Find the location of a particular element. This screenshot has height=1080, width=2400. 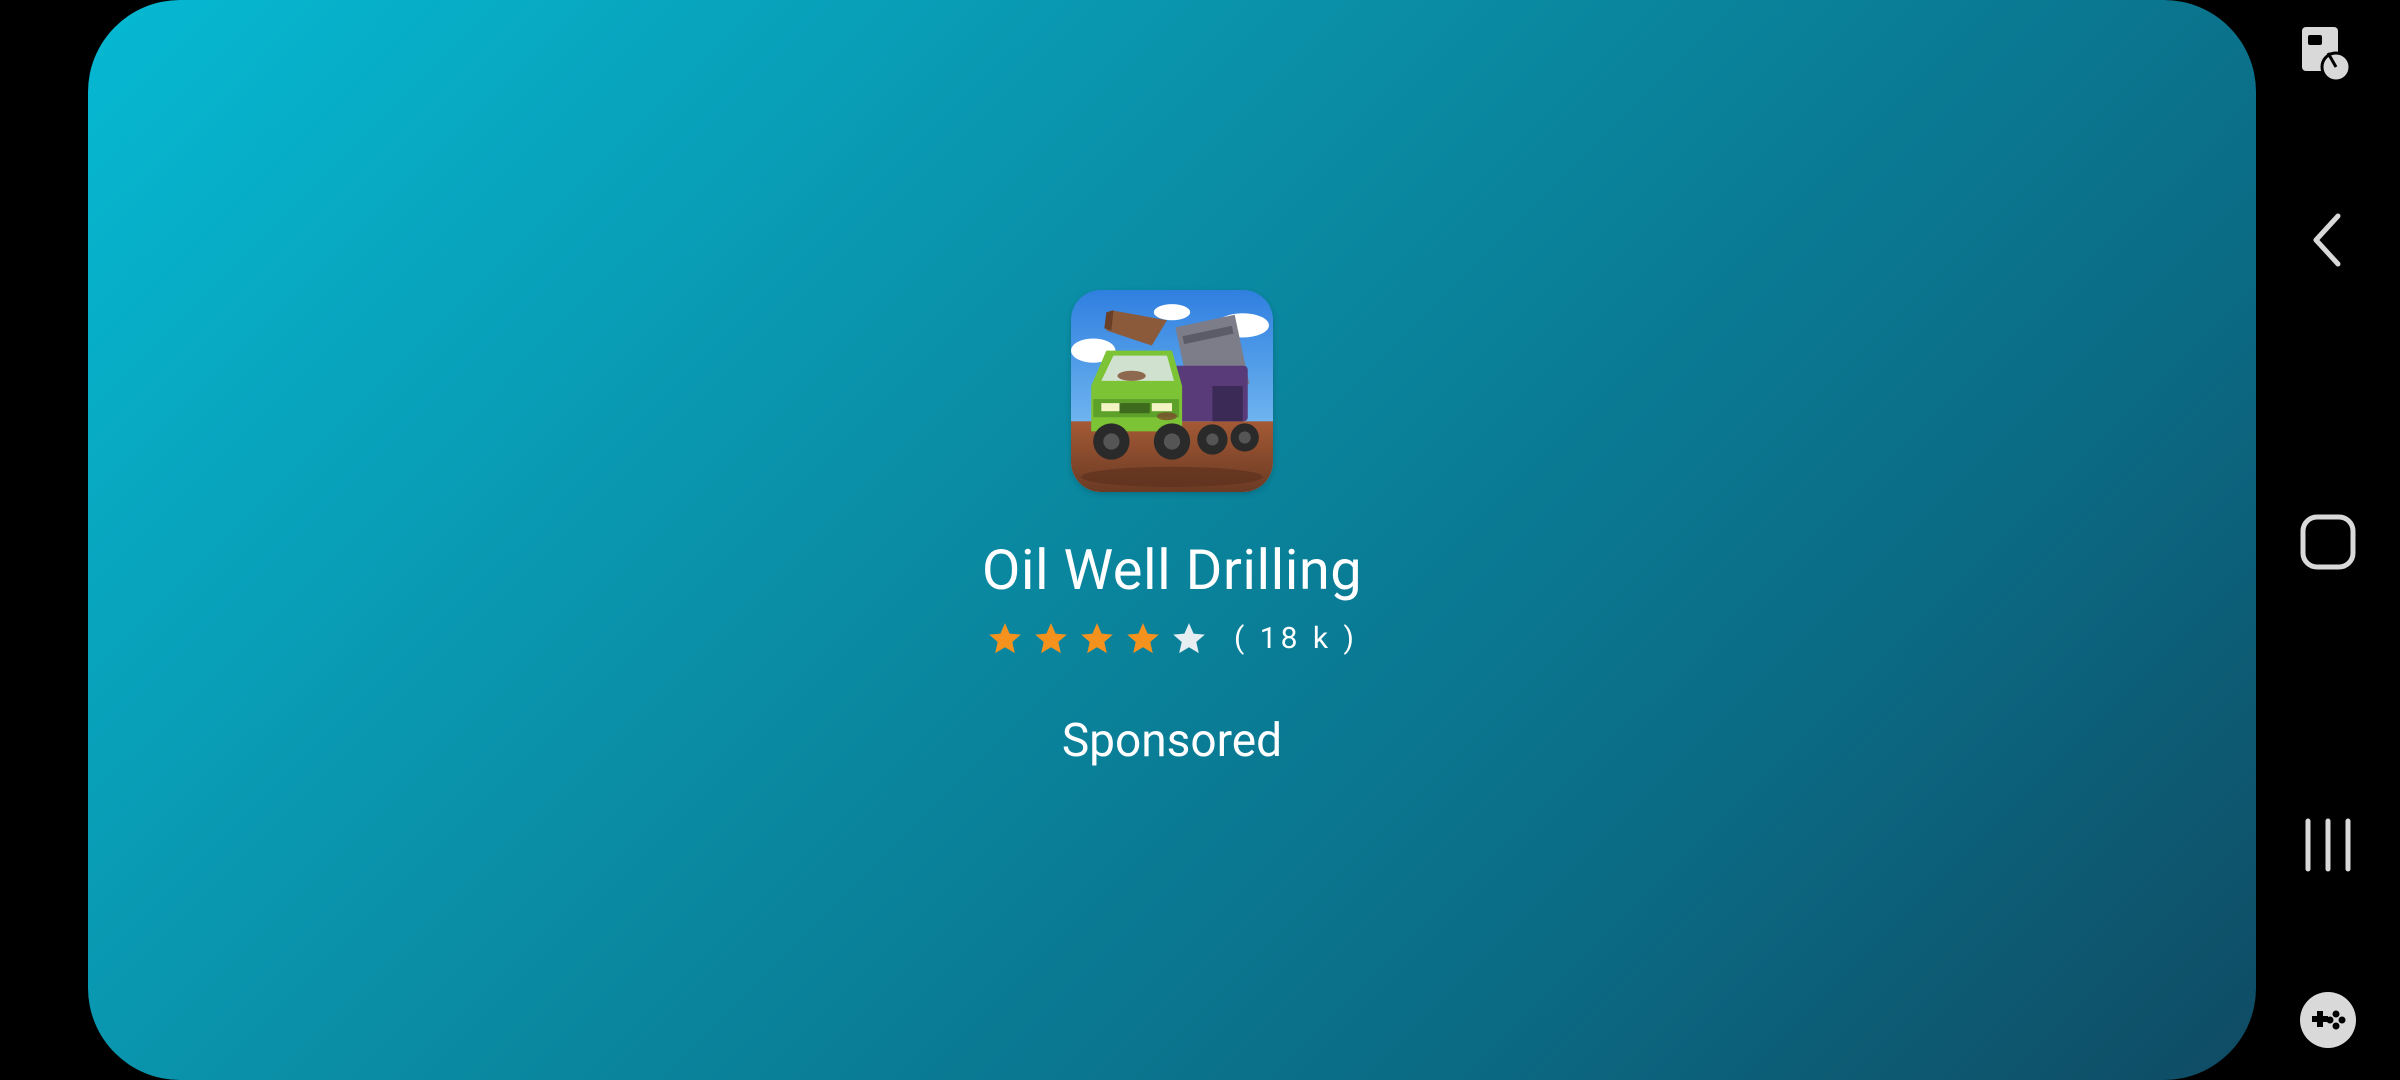

game-controller-icon is located at coordinates (2328, 1020).